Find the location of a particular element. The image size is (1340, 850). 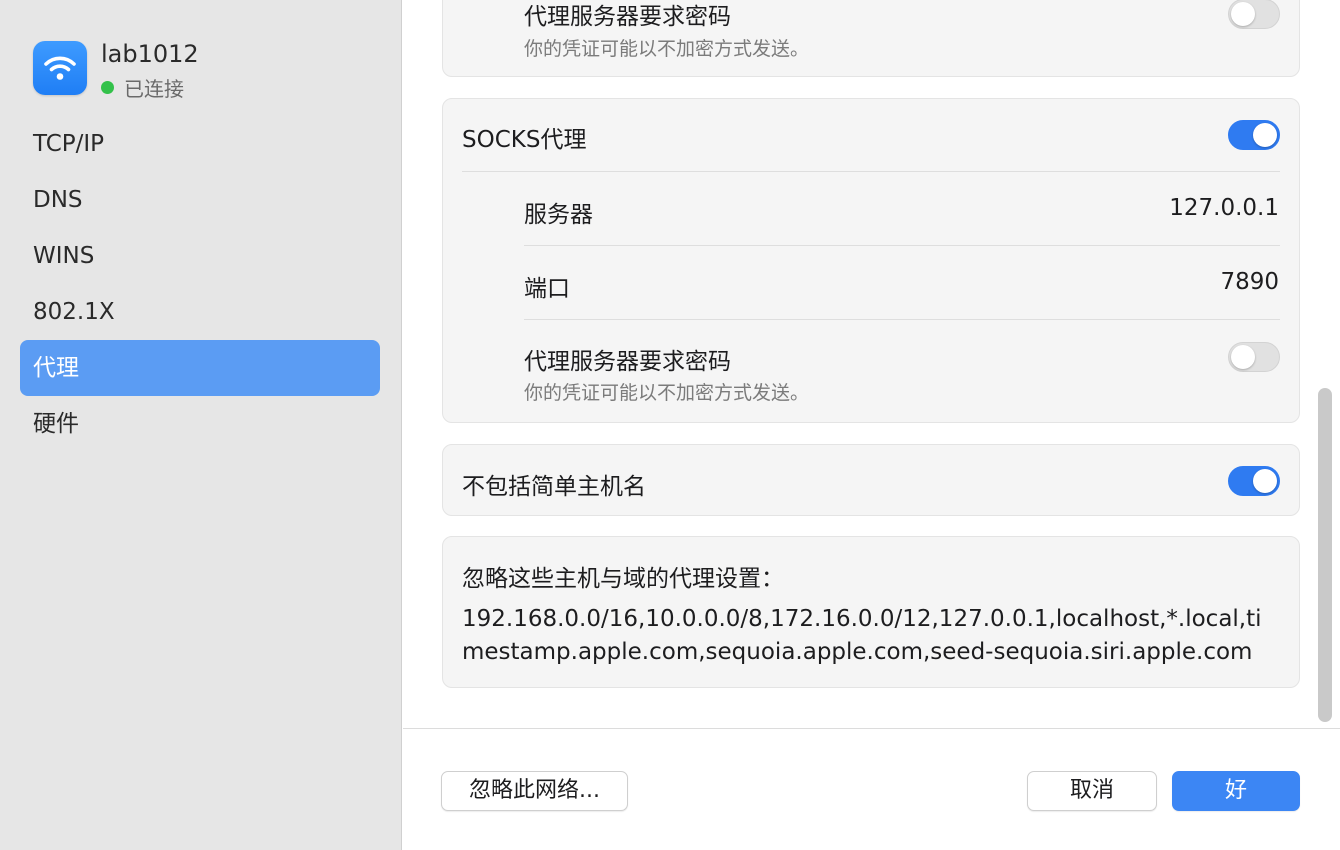

sidebar-item-8021x: 802.1X is located at coordinates (200, 312).